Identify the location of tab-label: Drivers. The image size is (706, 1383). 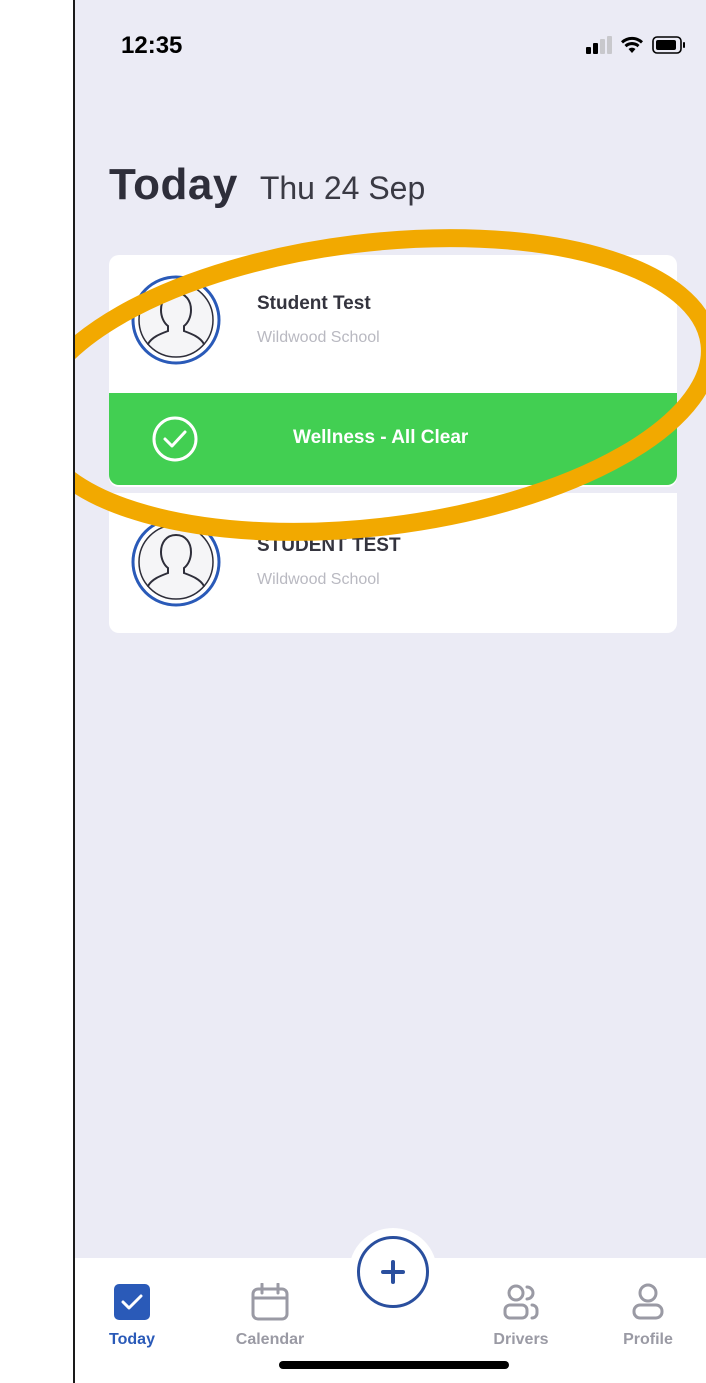
(521, 1339).